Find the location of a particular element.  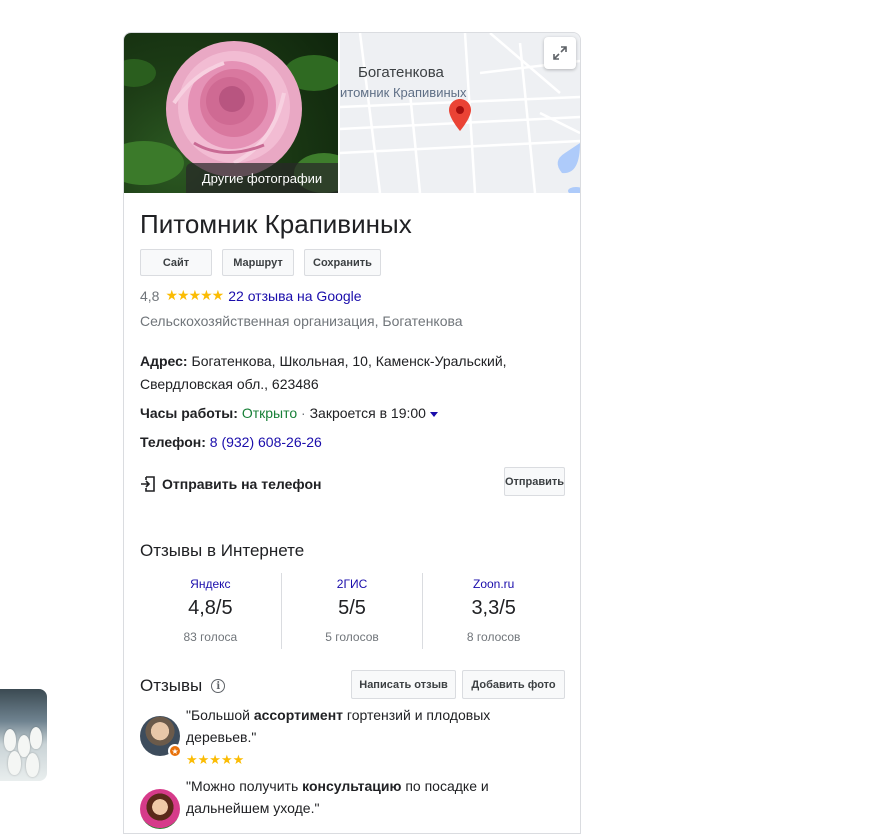

review-keyword: консультацию is located at coordinates (352, 786).